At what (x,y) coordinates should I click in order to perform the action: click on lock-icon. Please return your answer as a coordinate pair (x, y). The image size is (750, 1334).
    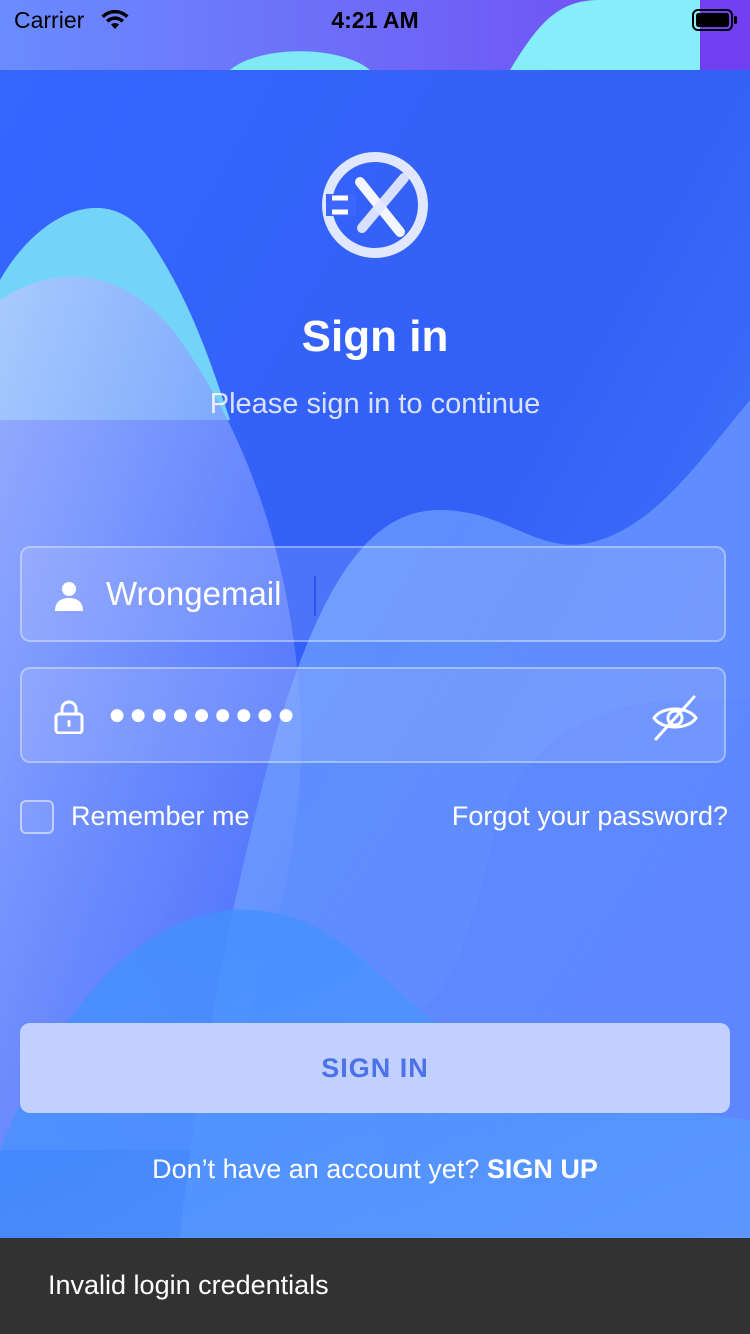
    Looking at the image, I should click on (69, 717).